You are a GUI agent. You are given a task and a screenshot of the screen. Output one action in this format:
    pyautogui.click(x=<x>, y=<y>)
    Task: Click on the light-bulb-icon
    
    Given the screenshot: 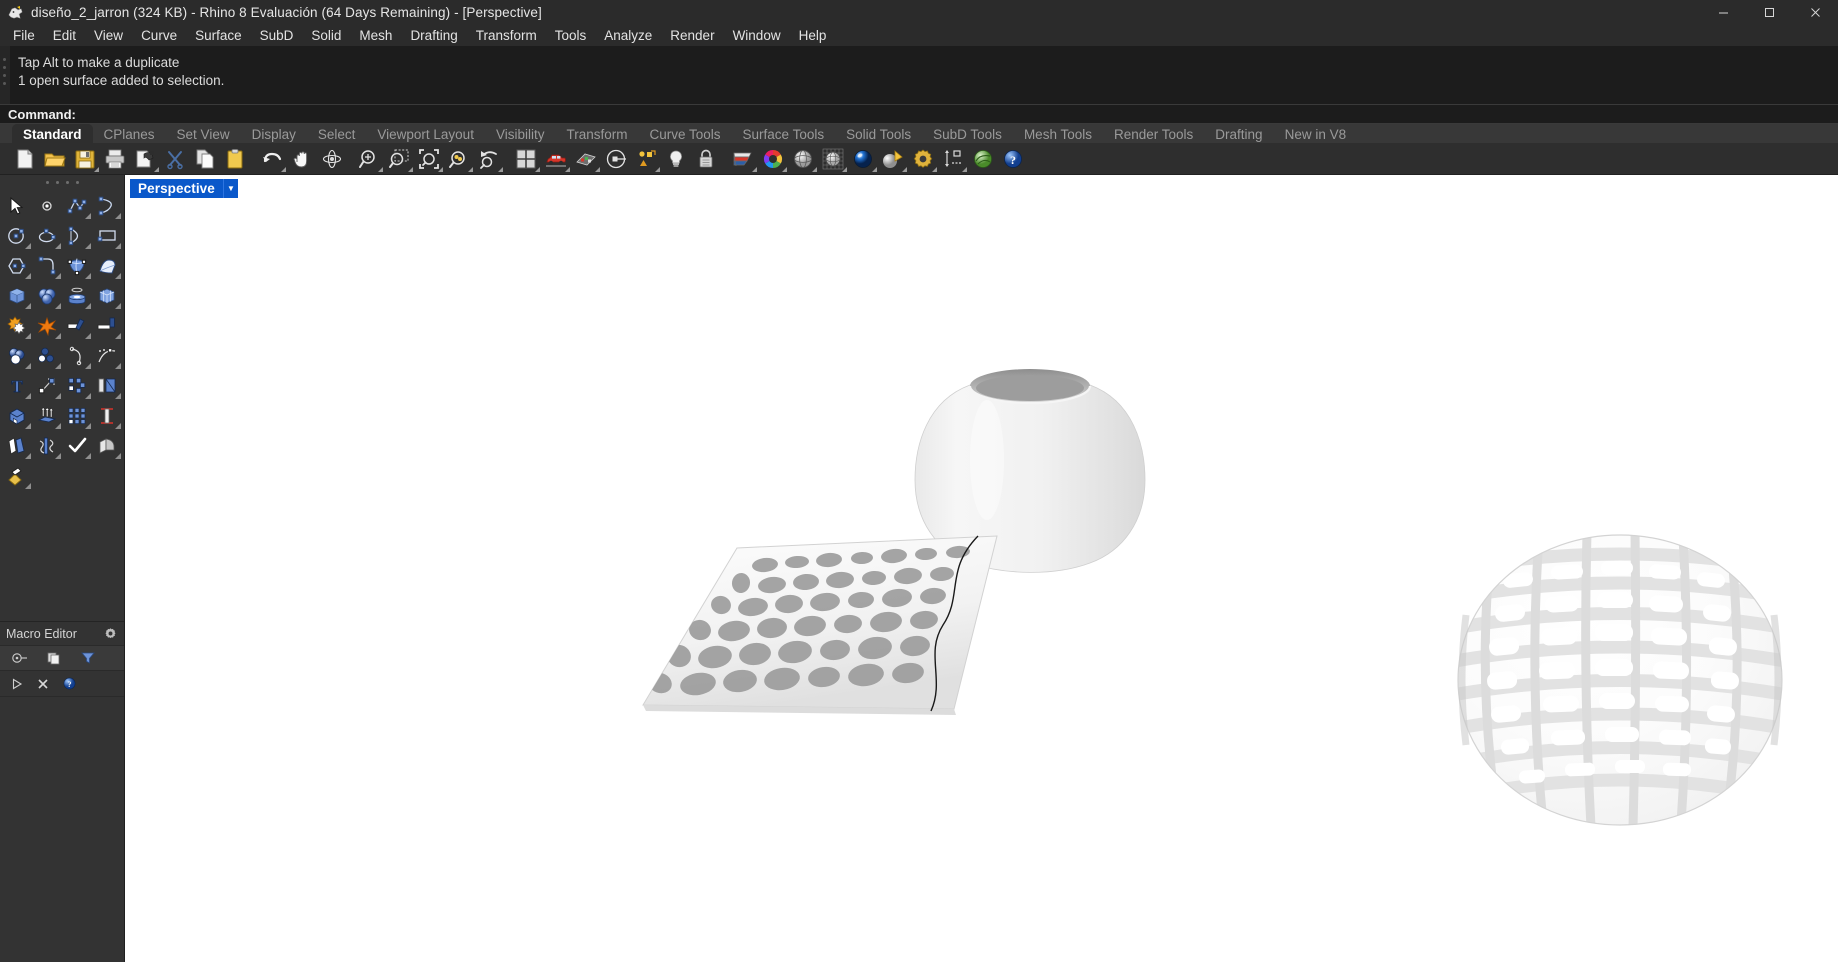 What is the action you would take?
    pyautogui.click(x=676, y=159)
    